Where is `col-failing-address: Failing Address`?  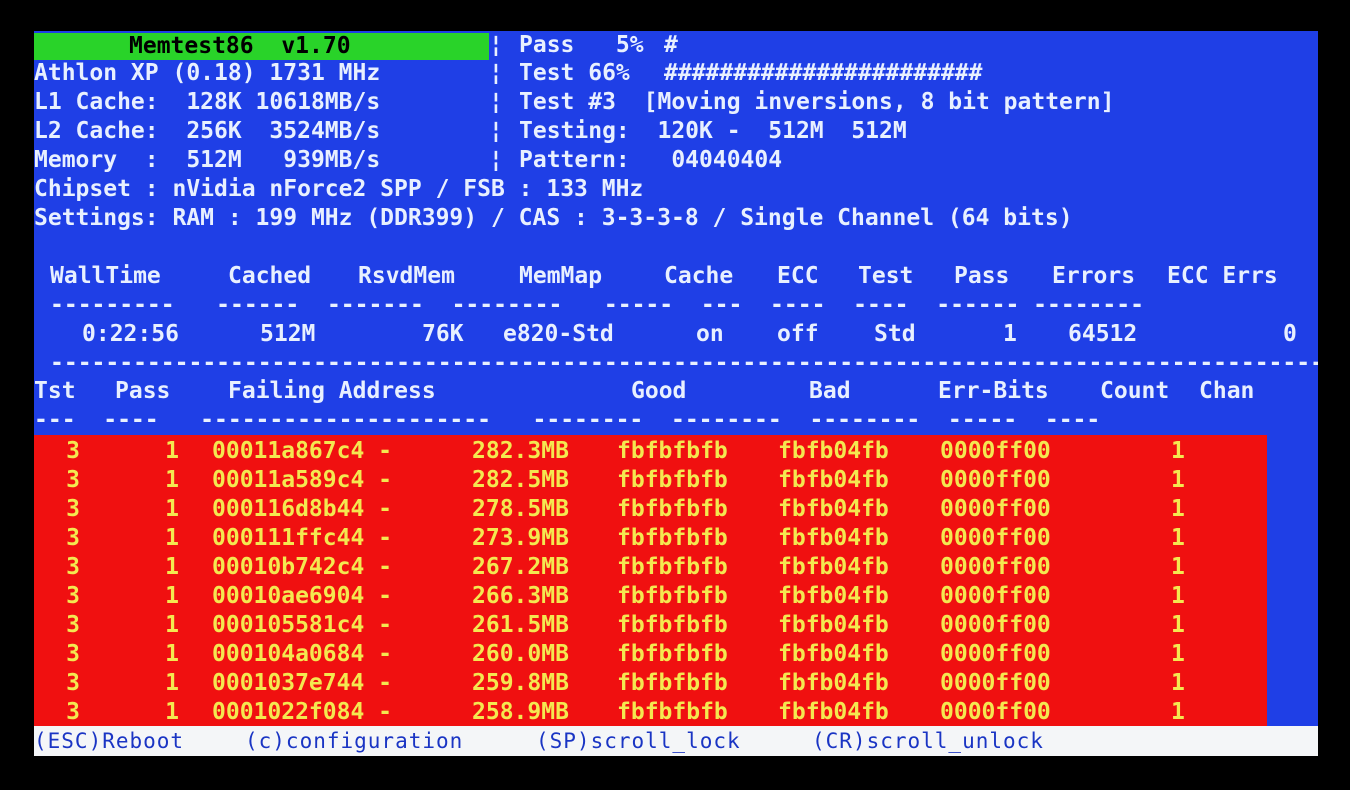
col-failing-address: Failing Address is located at coordinates (332, 391).